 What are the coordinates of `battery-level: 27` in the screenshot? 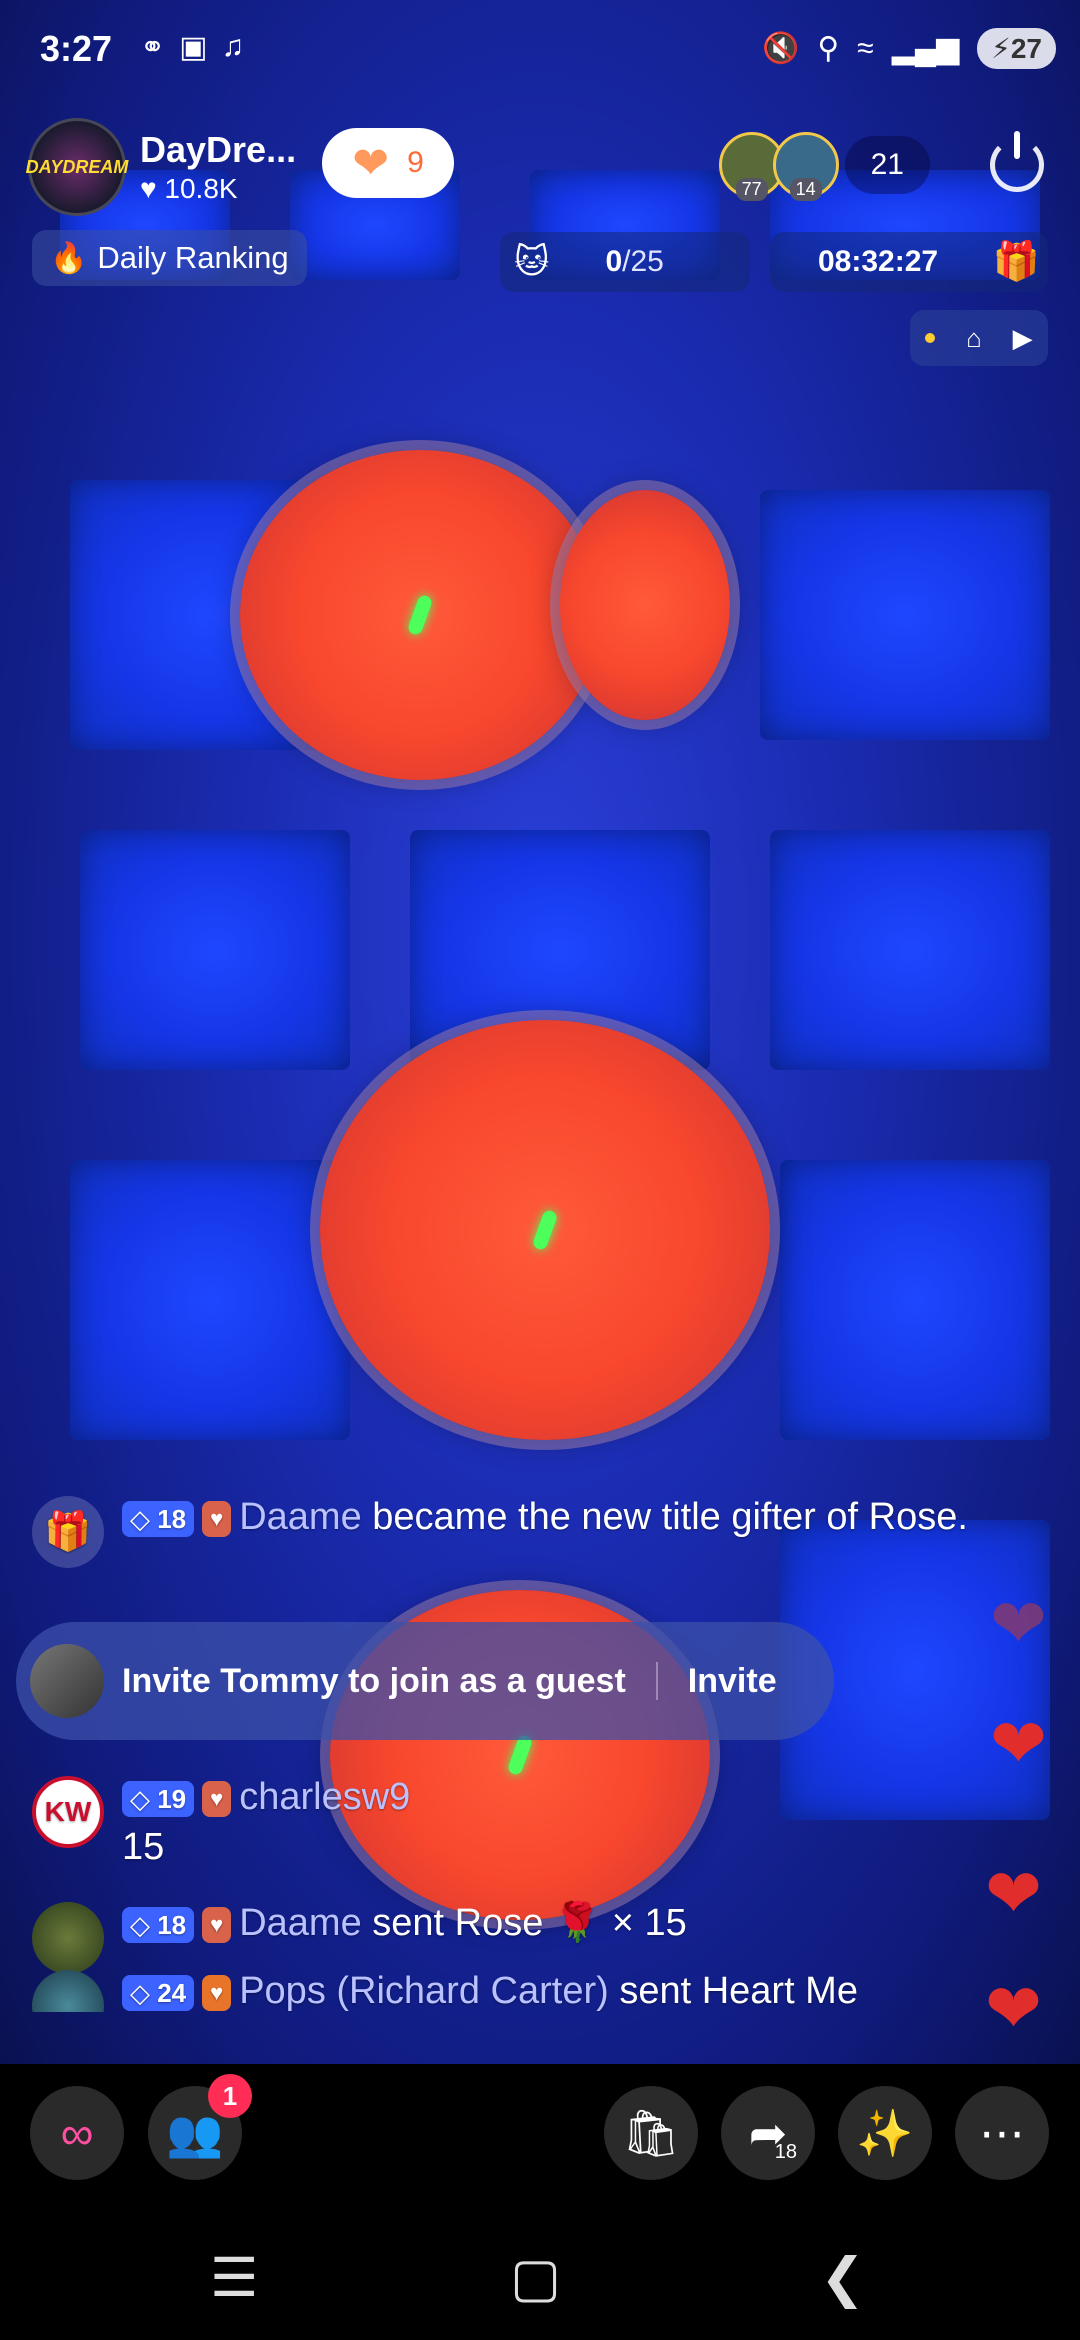 It's located at (1026, 48).